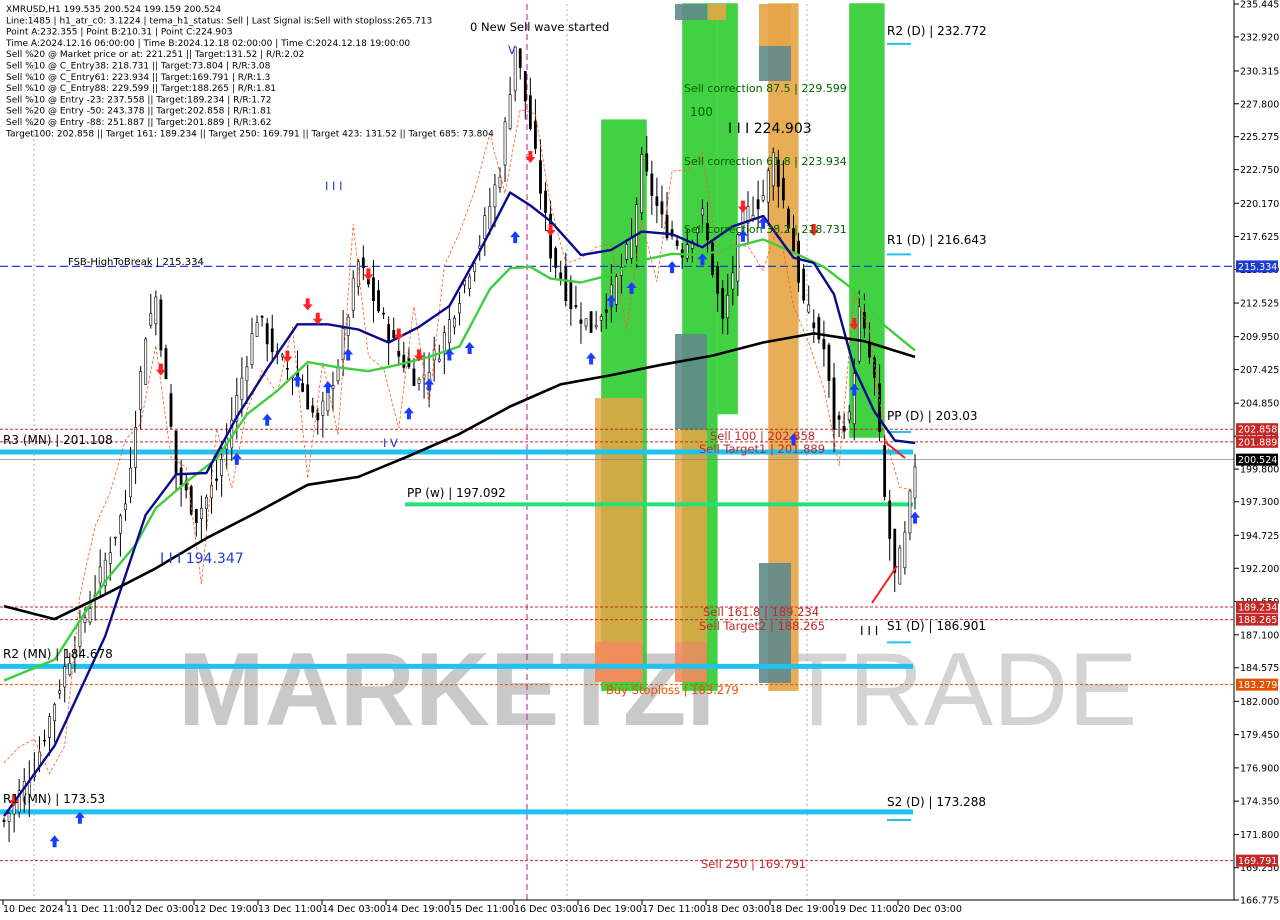 This screenshot has height=920, width=1280. What do you see at coordinates (936, 802) in the screenshot?
I see `s2-daily-label: S2 (D) | 173.288` at bounding box center [936, 802].